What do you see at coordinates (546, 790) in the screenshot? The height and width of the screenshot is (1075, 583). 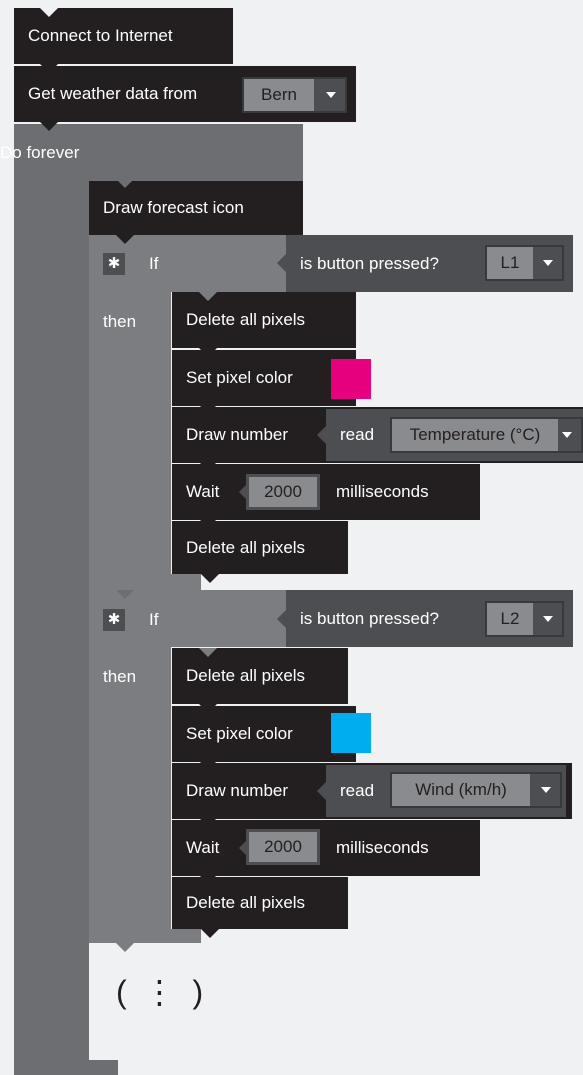 I see `sensor-2-dropdown-icon` at bounding box center [546, 790].